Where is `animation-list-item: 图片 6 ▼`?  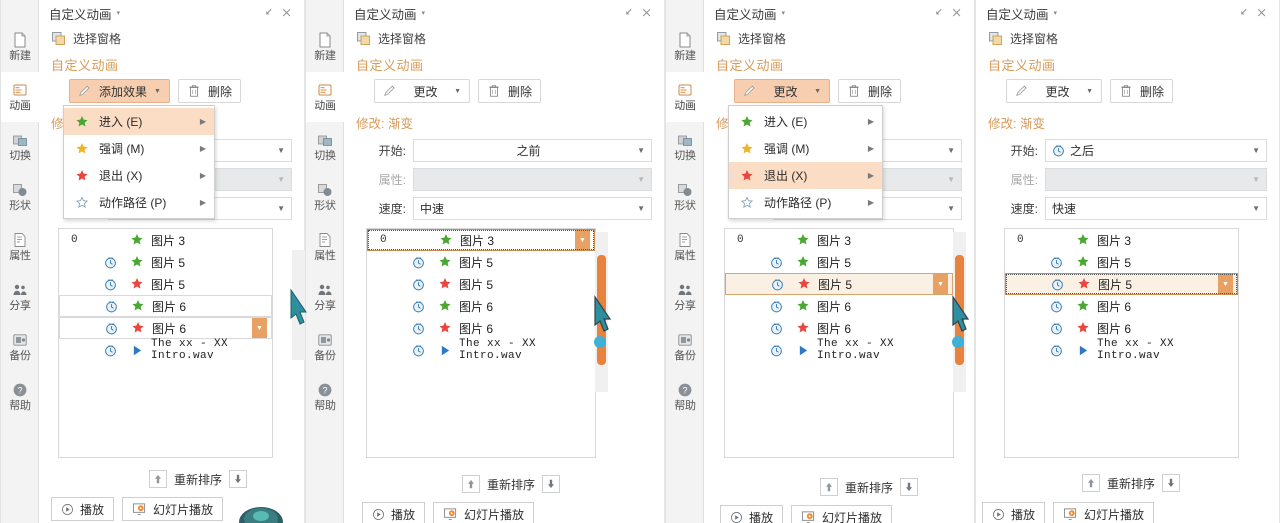
animation-list-item: 图片 6 ▼ is located at coordinates (165, 328).